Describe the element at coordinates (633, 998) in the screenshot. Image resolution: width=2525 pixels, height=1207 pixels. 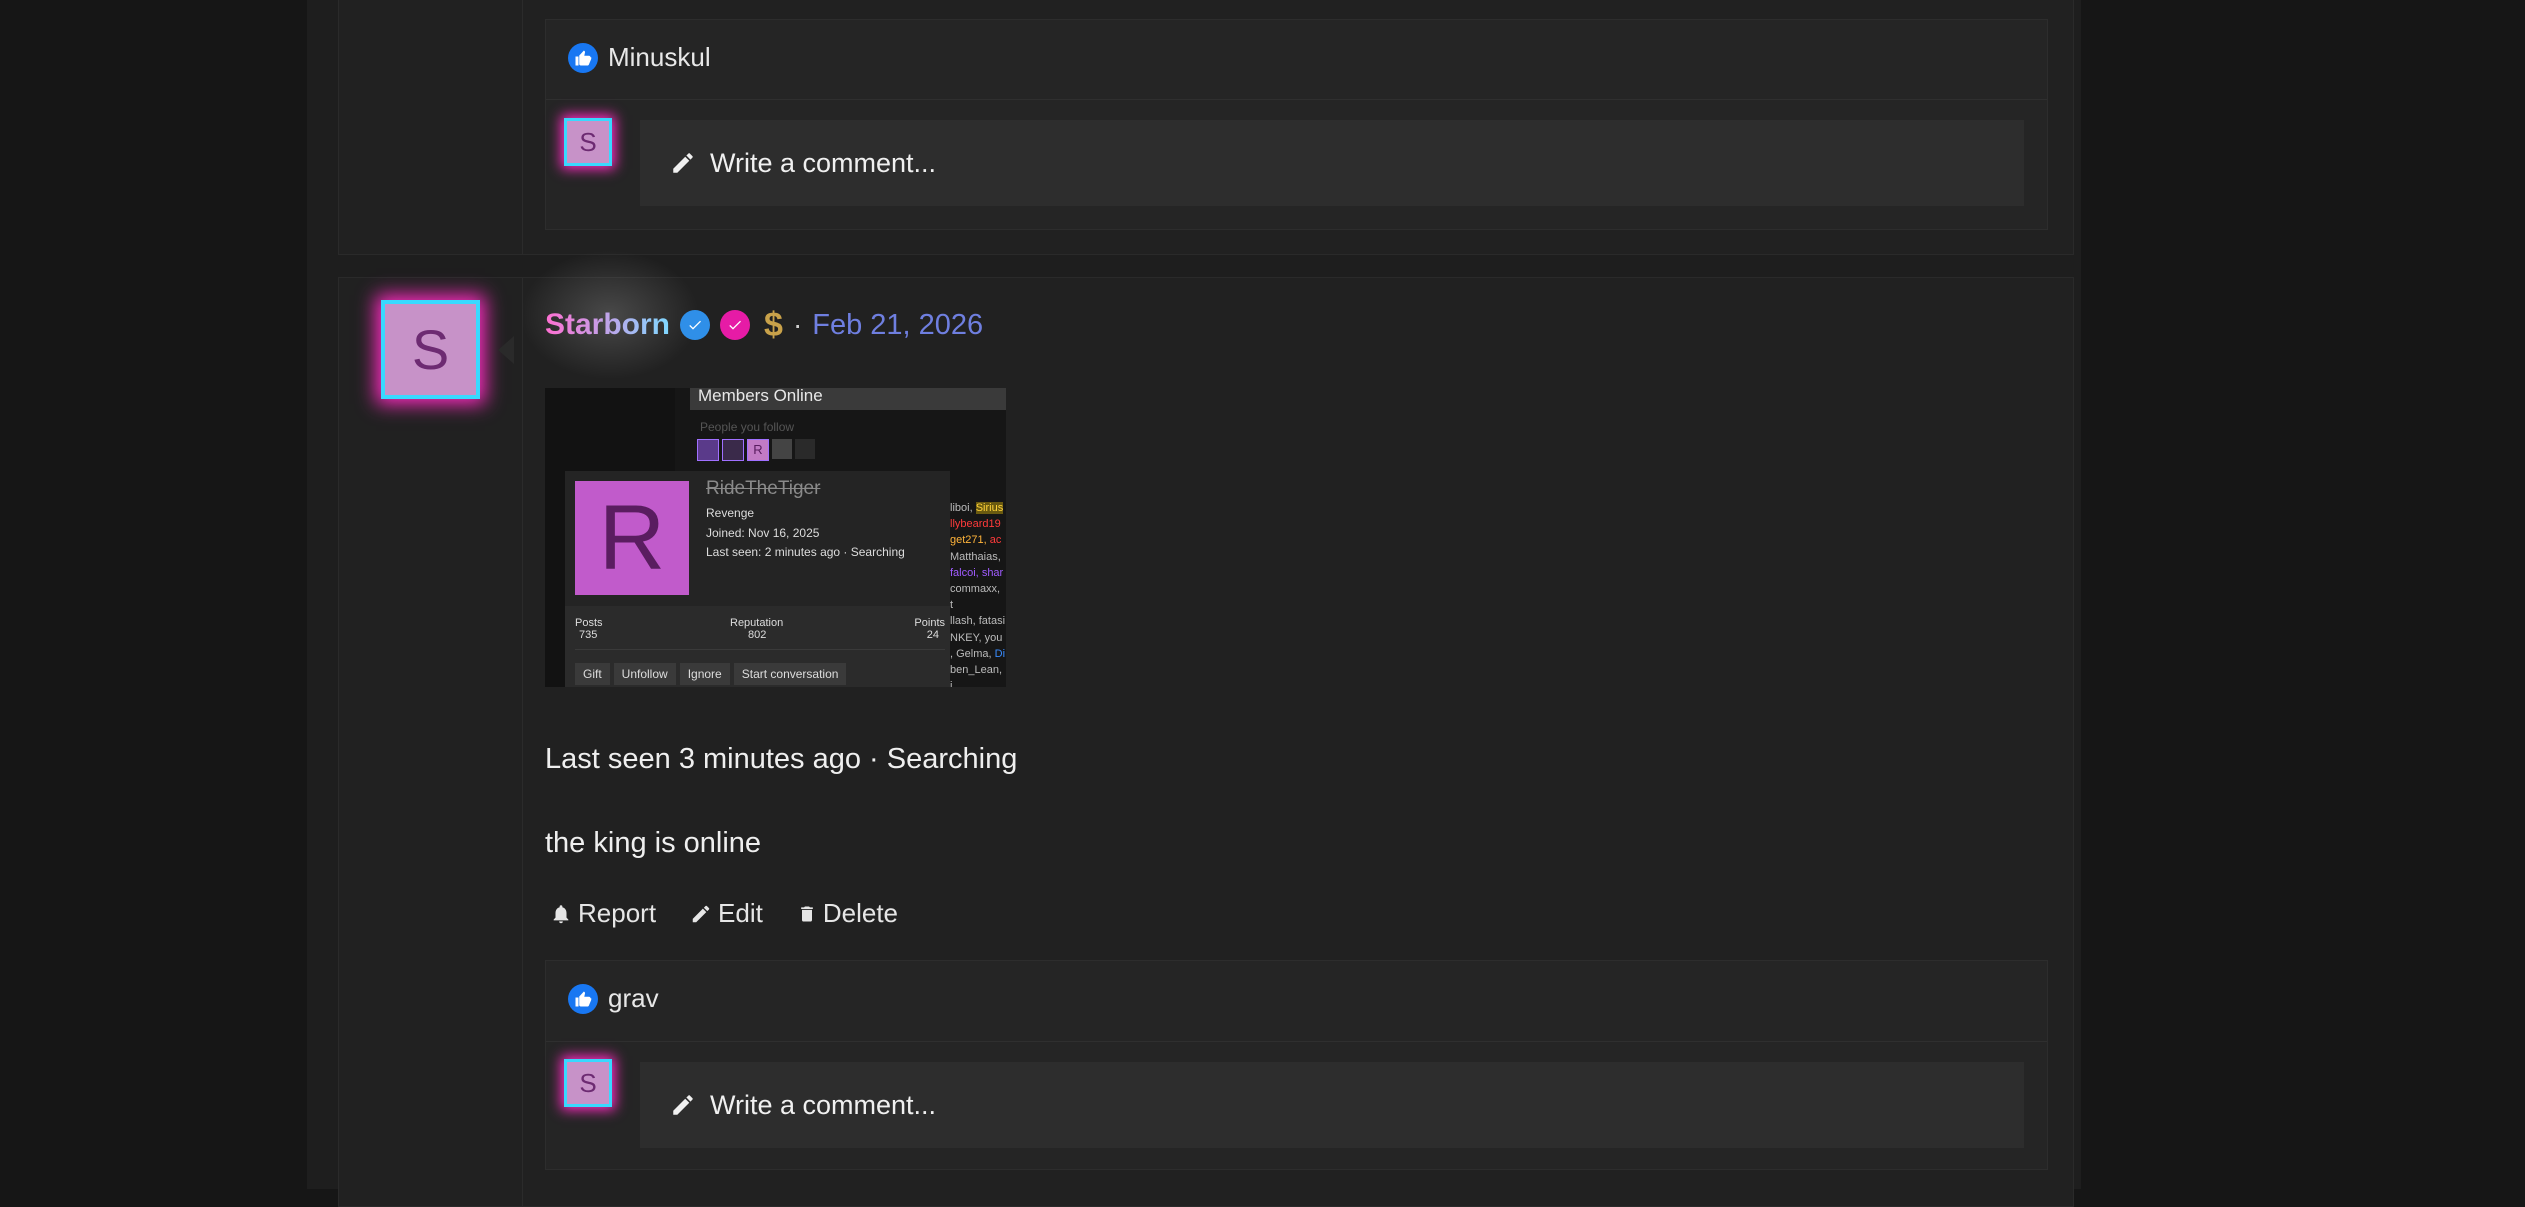
I see `like-username: grav` at that location.